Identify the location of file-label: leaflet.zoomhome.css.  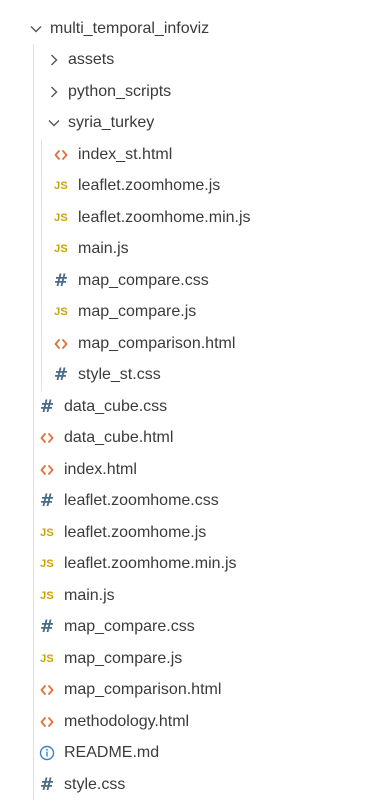
(141, 500).